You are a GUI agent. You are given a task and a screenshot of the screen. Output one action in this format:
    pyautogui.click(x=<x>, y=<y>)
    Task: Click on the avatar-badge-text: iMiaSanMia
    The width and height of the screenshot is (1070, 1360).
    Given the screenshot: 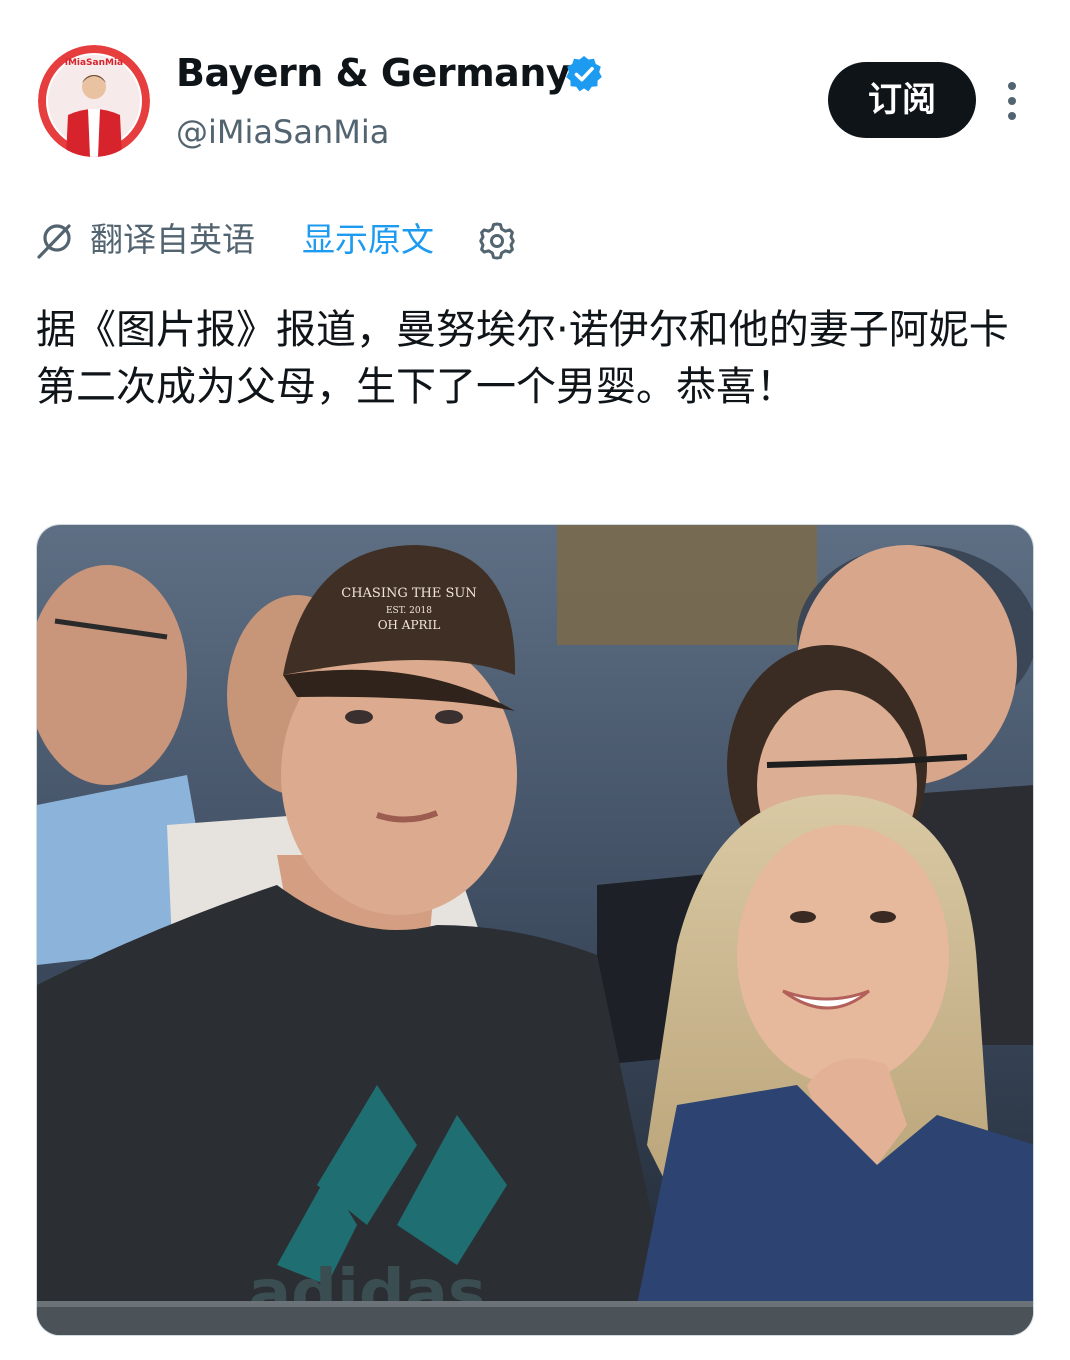 What is the action you would take?
    pyautogui.click(x=94, y=63)
    